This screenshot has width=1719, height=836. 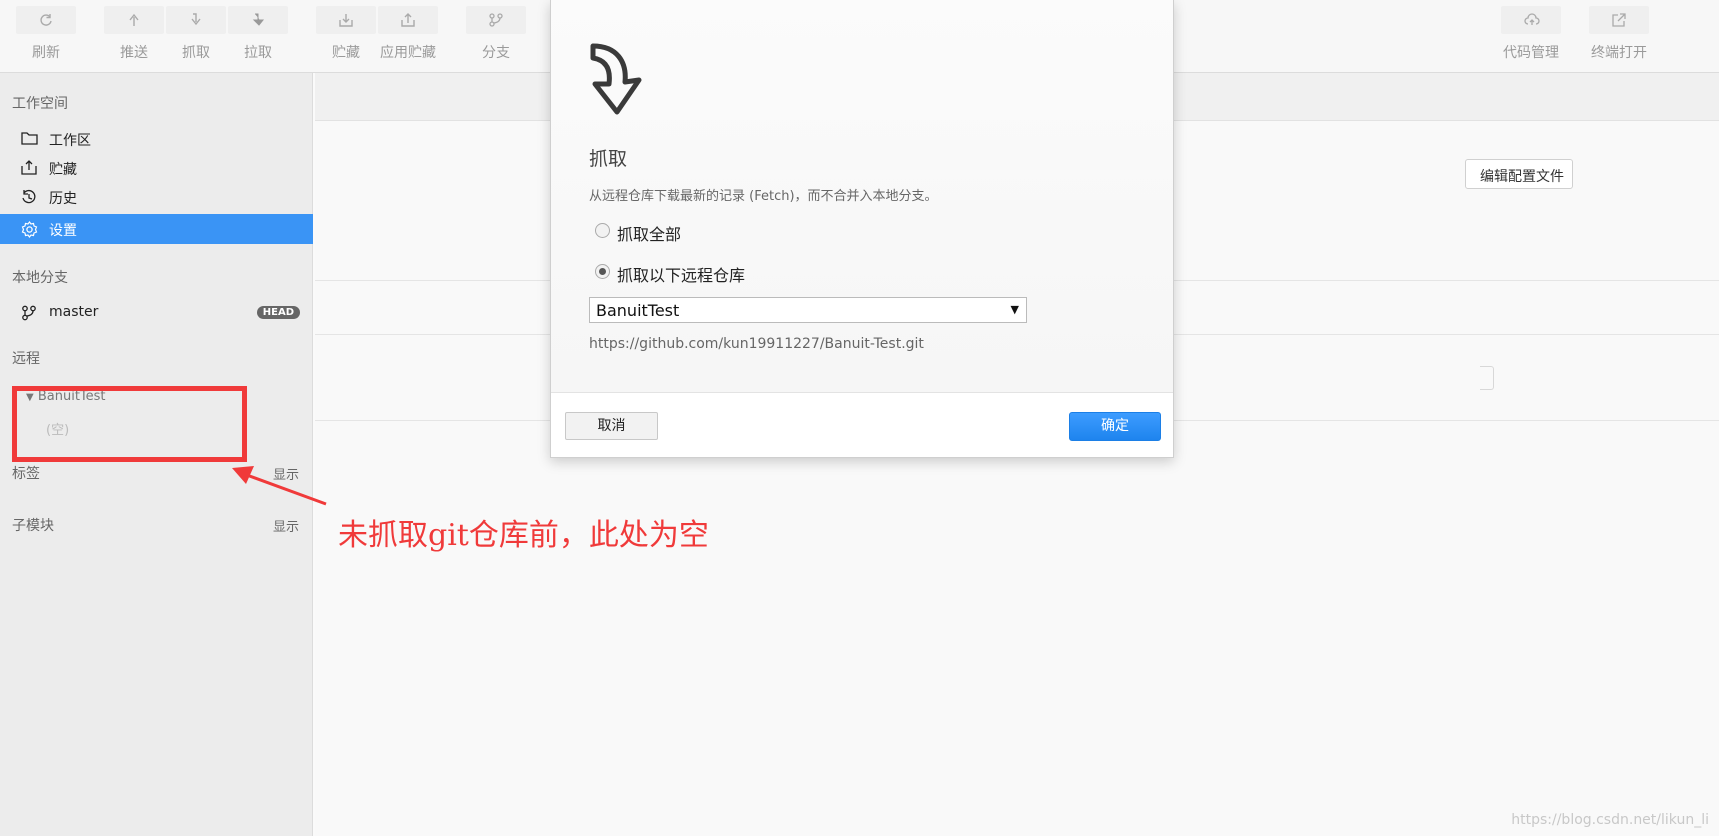 I want to click on curved-arrow-down-icon, so click(x=619, y=81).